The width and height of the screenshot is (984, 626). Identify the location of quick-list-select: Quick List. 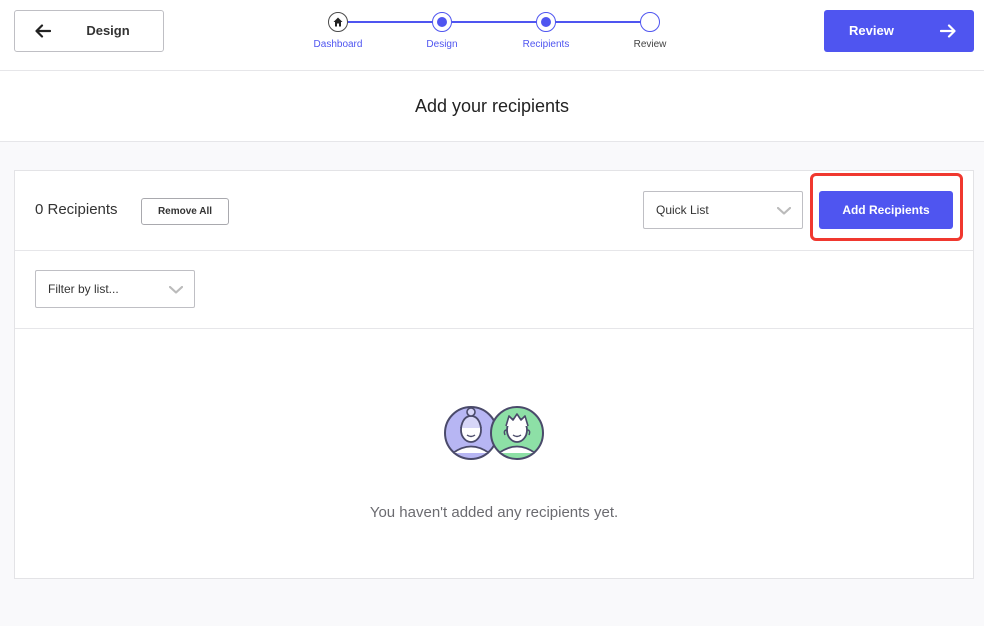
(723, 210).